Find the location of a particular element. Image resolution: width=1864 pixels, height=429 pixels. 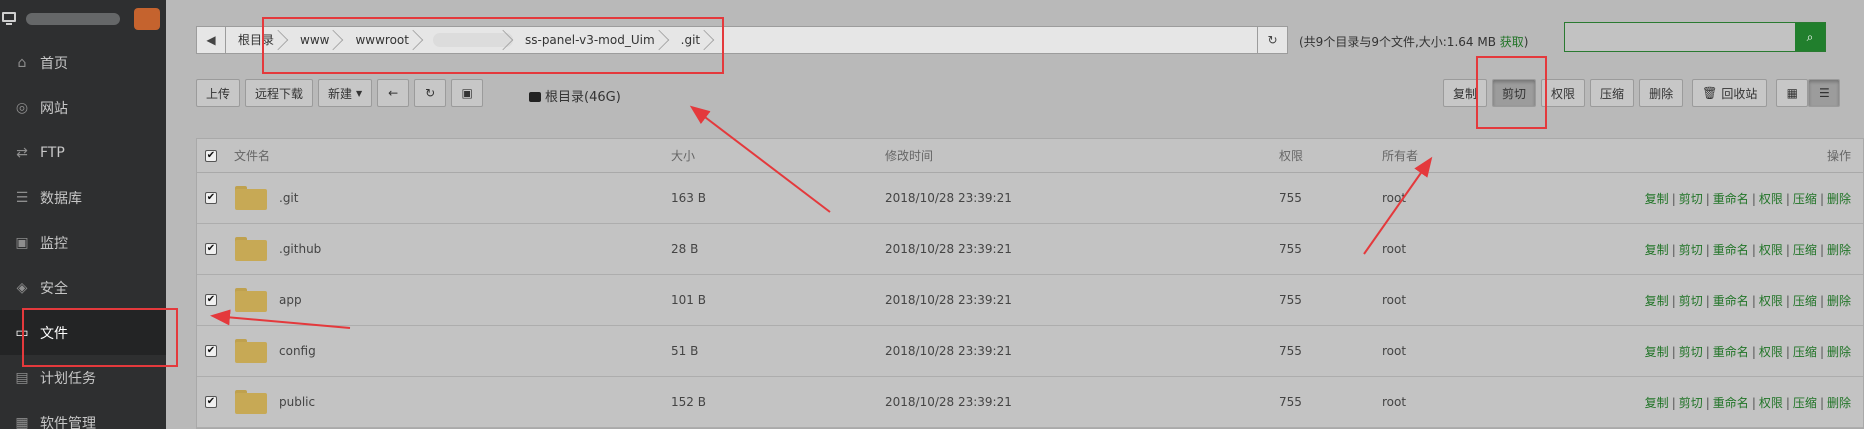

file-name: app is located at coordinates (290, 300).